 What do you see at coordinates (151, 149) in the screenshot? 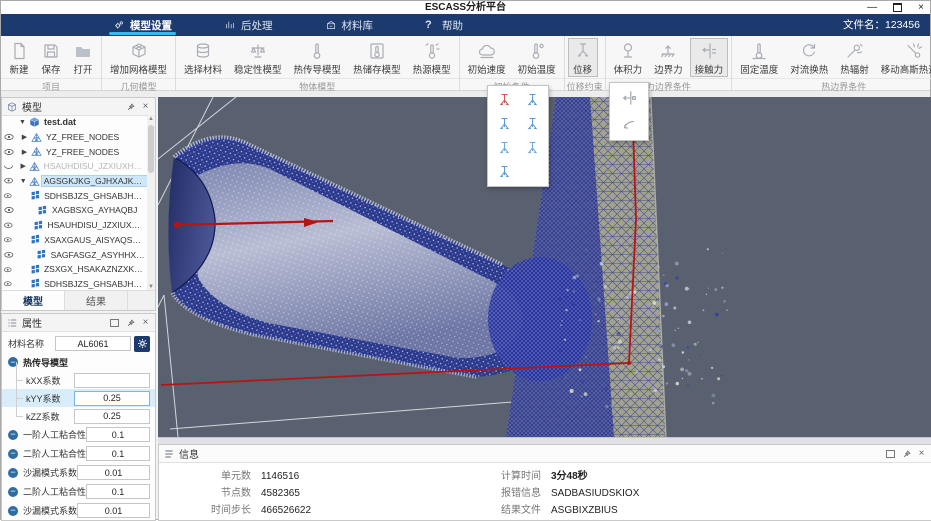
I see `scrollbar-thumb` at bounding box center [151, 149].